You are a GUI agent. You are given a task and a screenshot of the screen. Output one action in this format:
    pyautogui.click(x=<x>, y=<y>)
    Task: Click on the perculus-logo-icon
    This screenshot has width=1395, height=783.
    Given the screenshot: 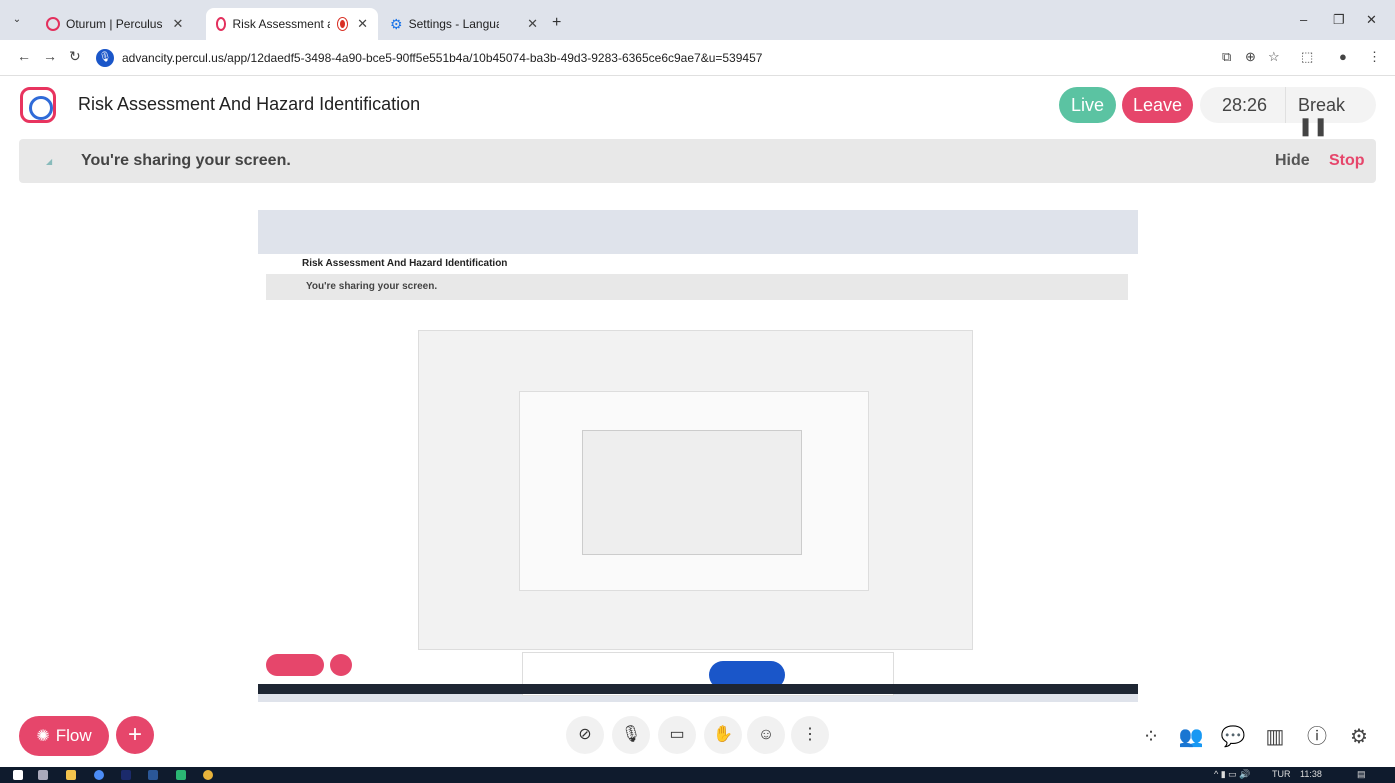 What is the action you would take?
    pyautogui.click(x=38, y=105)
    